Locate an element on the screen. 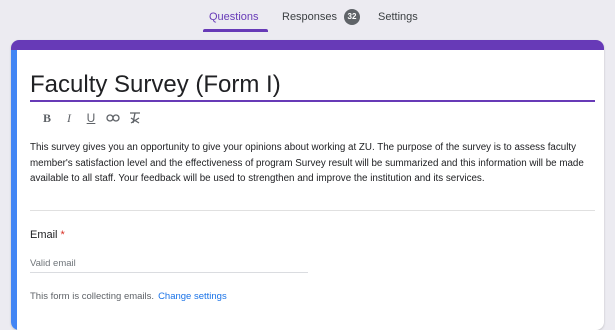 Image resolution: width=615 pixels, height=330 pixels. card-focus-bar is located at coordinates (14, 190).